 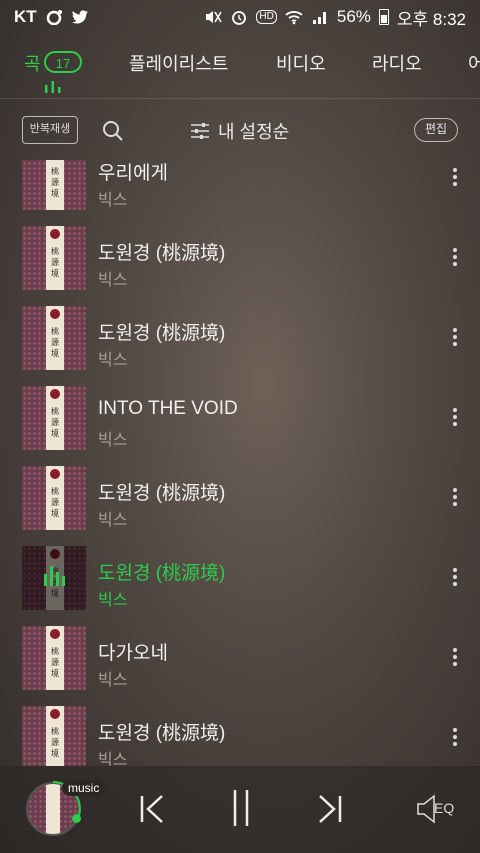 I want to click on list-toolbar: 반복재생 내 설정순 편집, so click(x=240, y=129).